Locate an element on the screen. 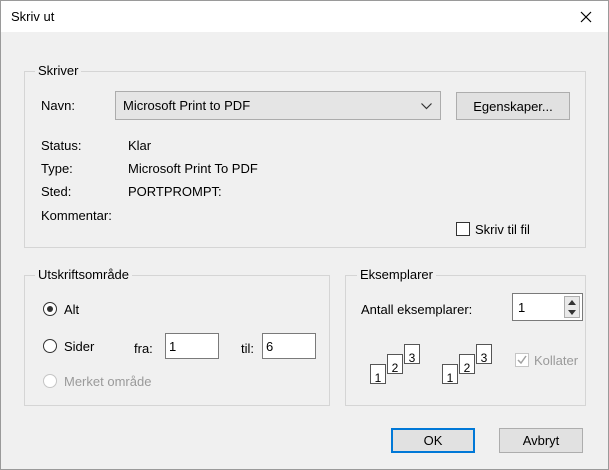 This screenshot has width=609, height=470. comment-label: Kommentar: is located at coordinates (76, 215).